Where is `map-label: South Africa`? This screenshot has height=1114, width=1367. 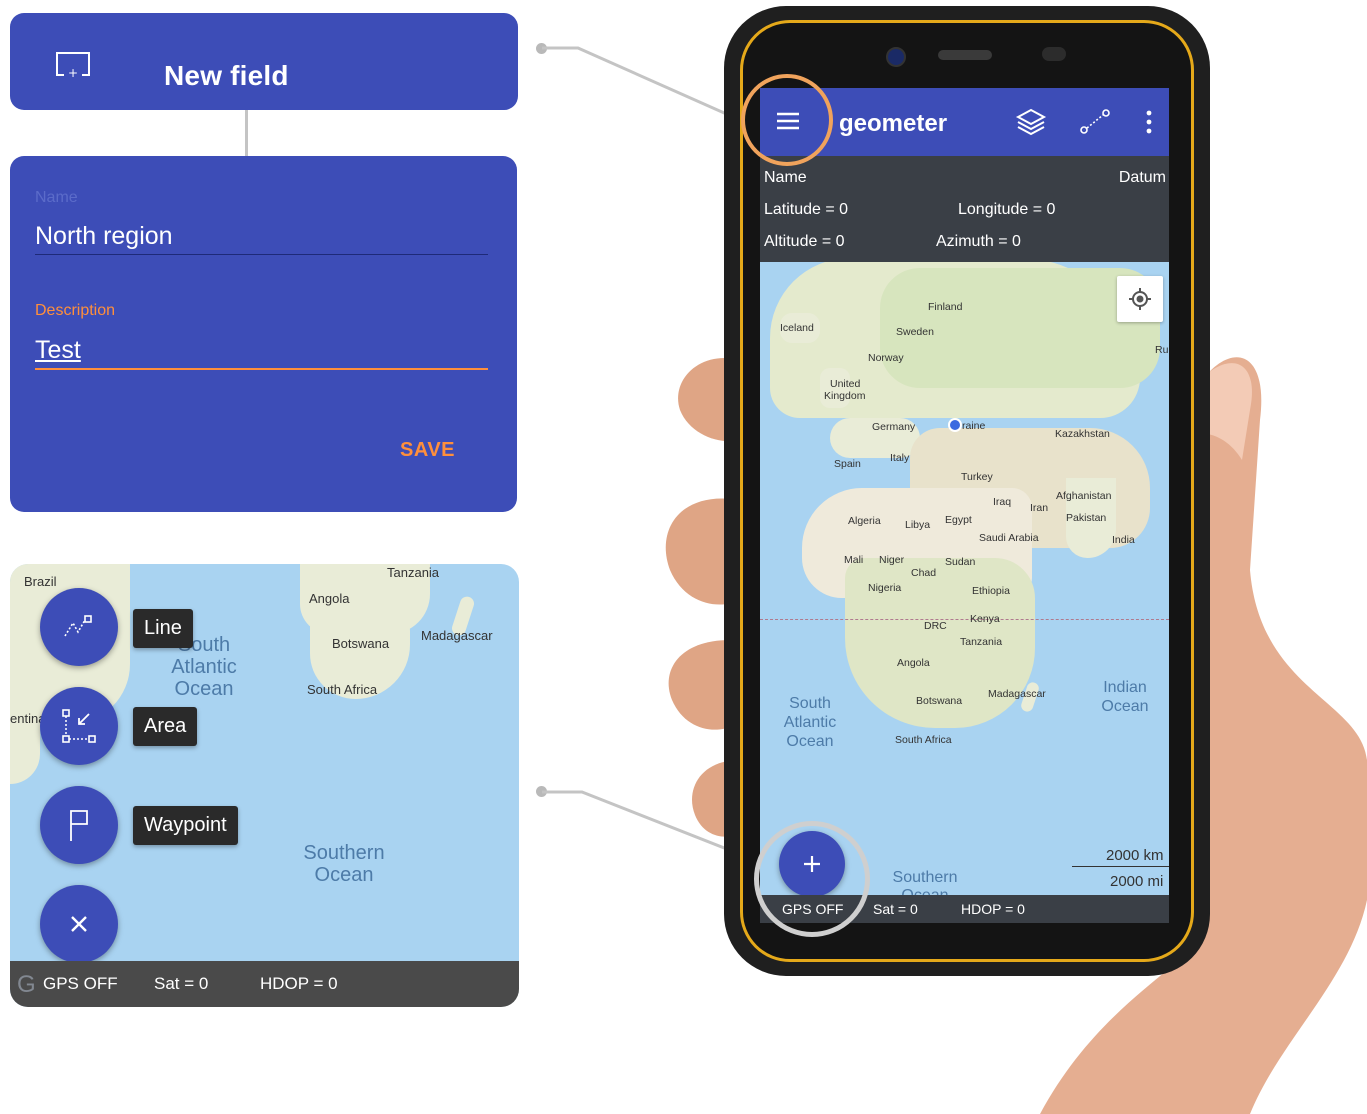
map-label: South Africa is located at coordinates (342, 689).